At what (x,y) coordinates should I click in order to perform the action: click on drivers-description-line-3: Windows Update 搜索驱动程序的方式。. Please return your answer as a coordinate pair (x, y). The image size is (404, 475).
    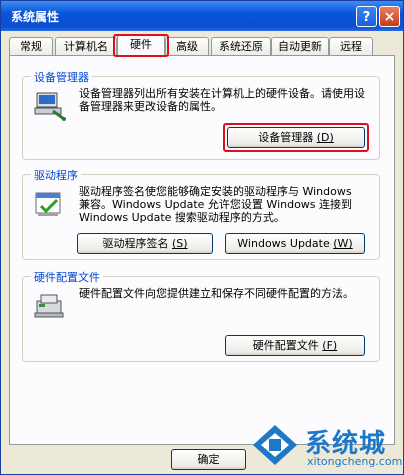
    Looking at the image, I should click on (182, 217).